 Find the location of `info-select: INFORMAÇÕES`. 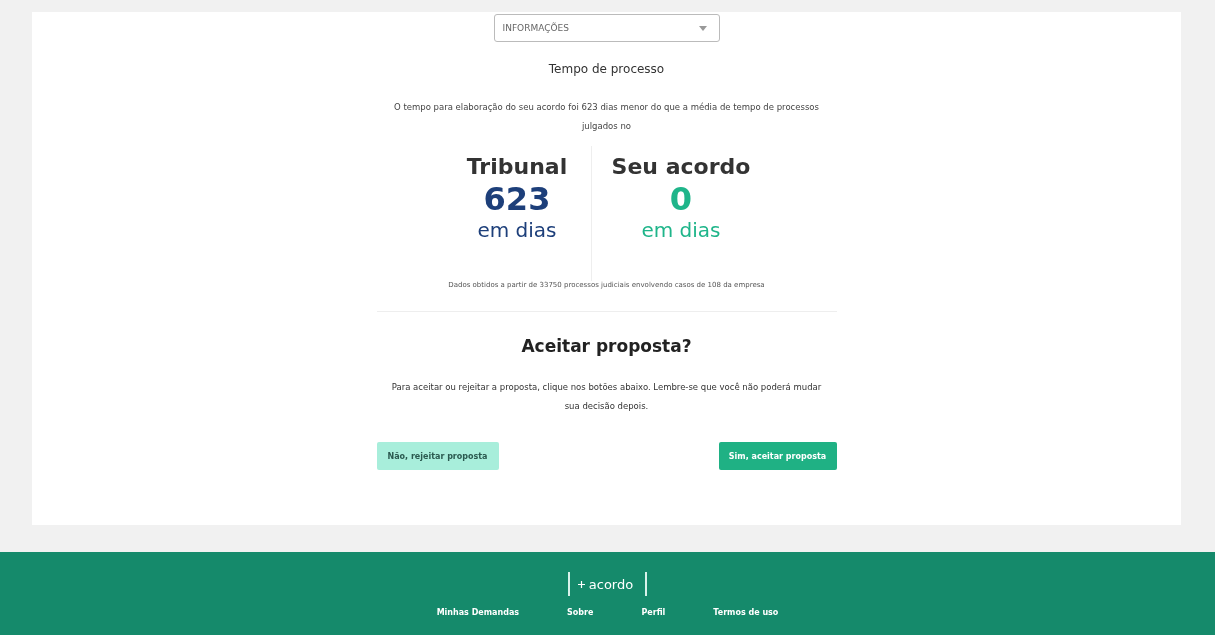

info-select: INFORMAÇÕES is located at coordinates (606, 28).